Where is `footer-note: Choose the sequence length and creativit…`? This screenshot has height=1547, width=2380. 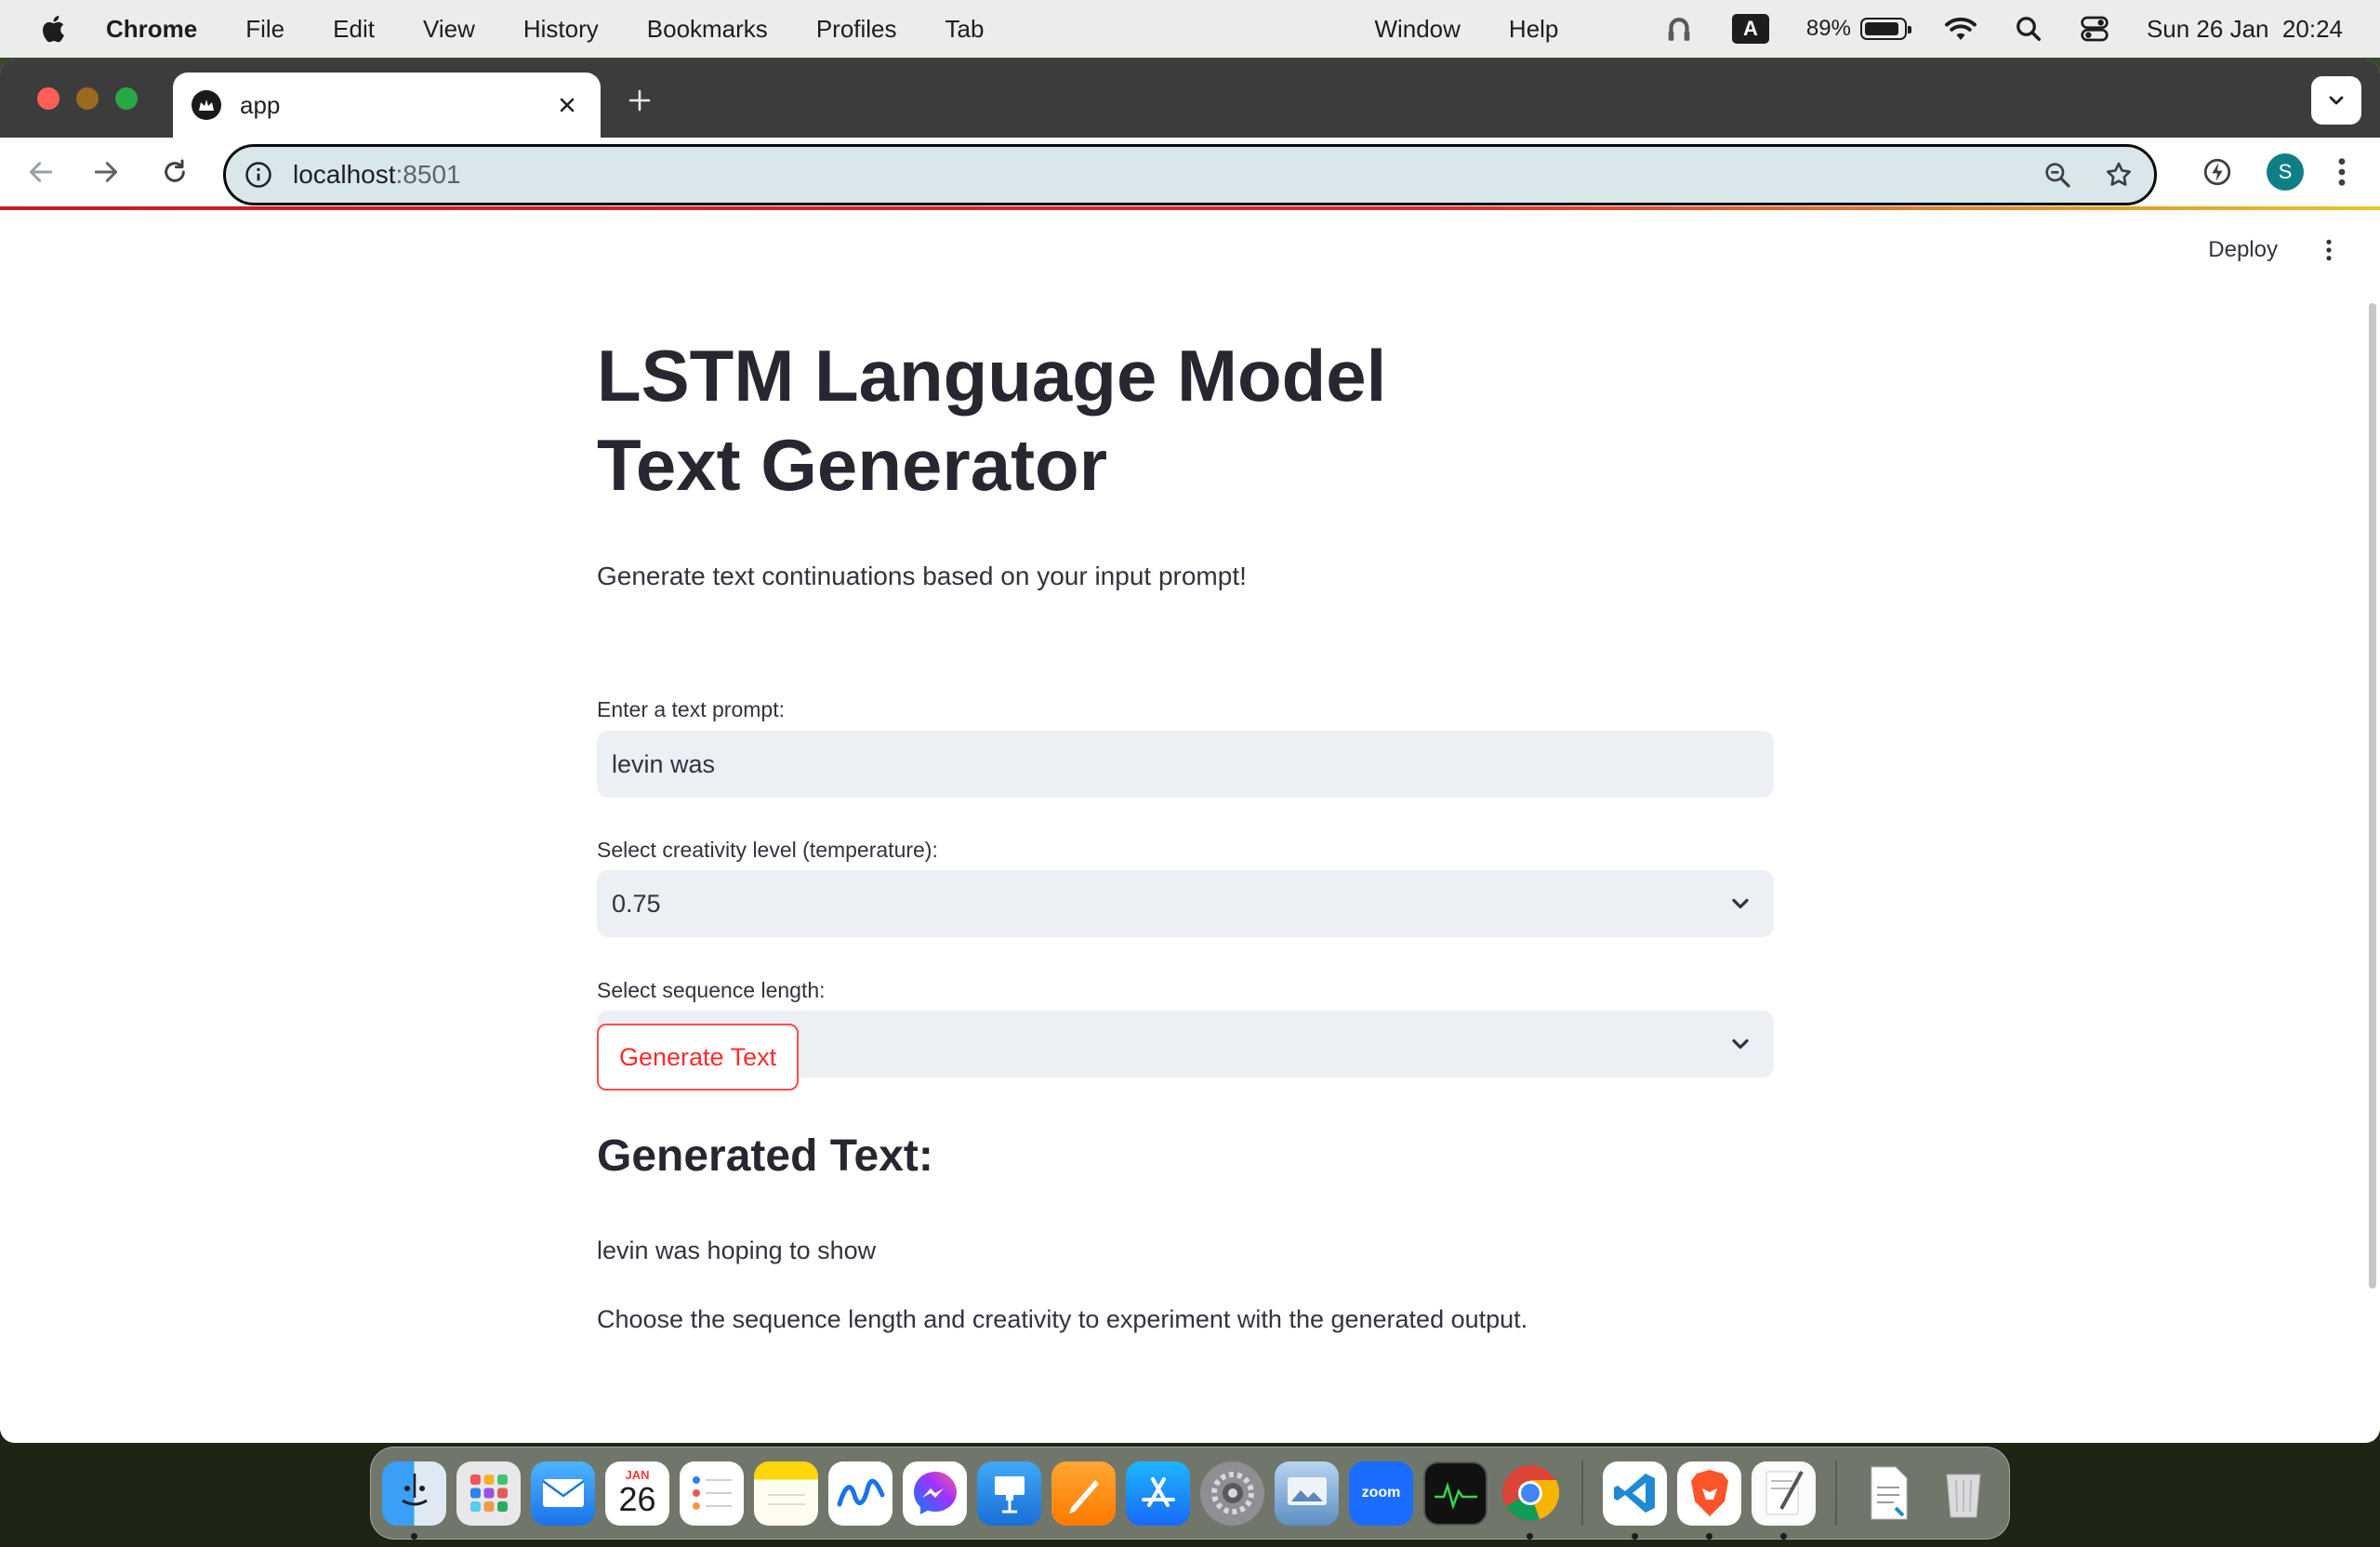 footer-note: Choose the sequence length and creativit… is located at coordinates (1062, 1319).